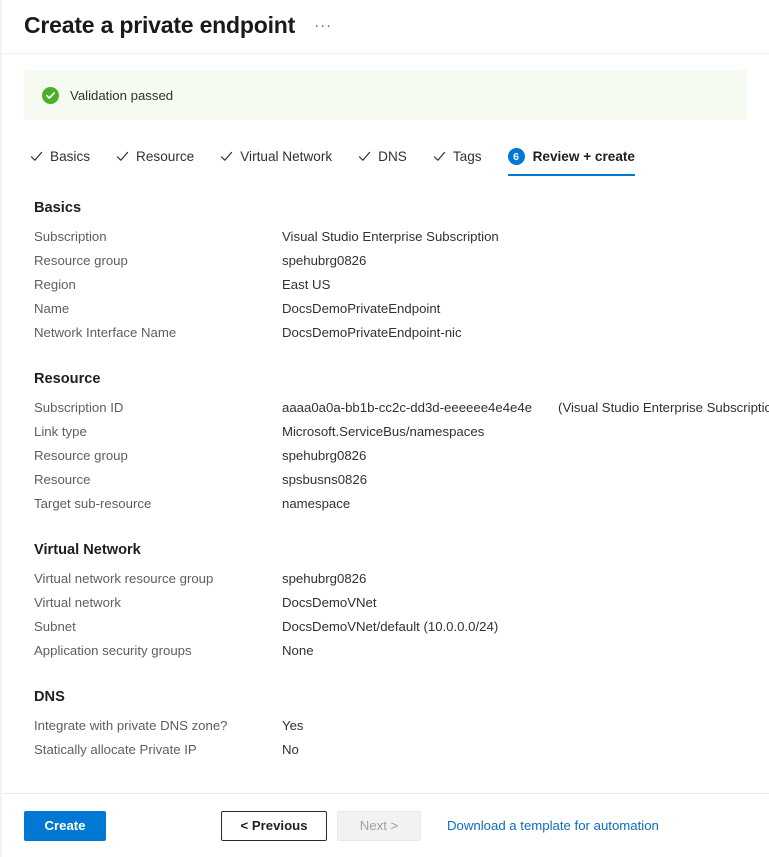 This screenshot has height=857, width=769. I want to click on row-value: aaaa0a0a-bb1b-cc2c-dd3d-eeeeee4e4e4e, so click(407, 407).